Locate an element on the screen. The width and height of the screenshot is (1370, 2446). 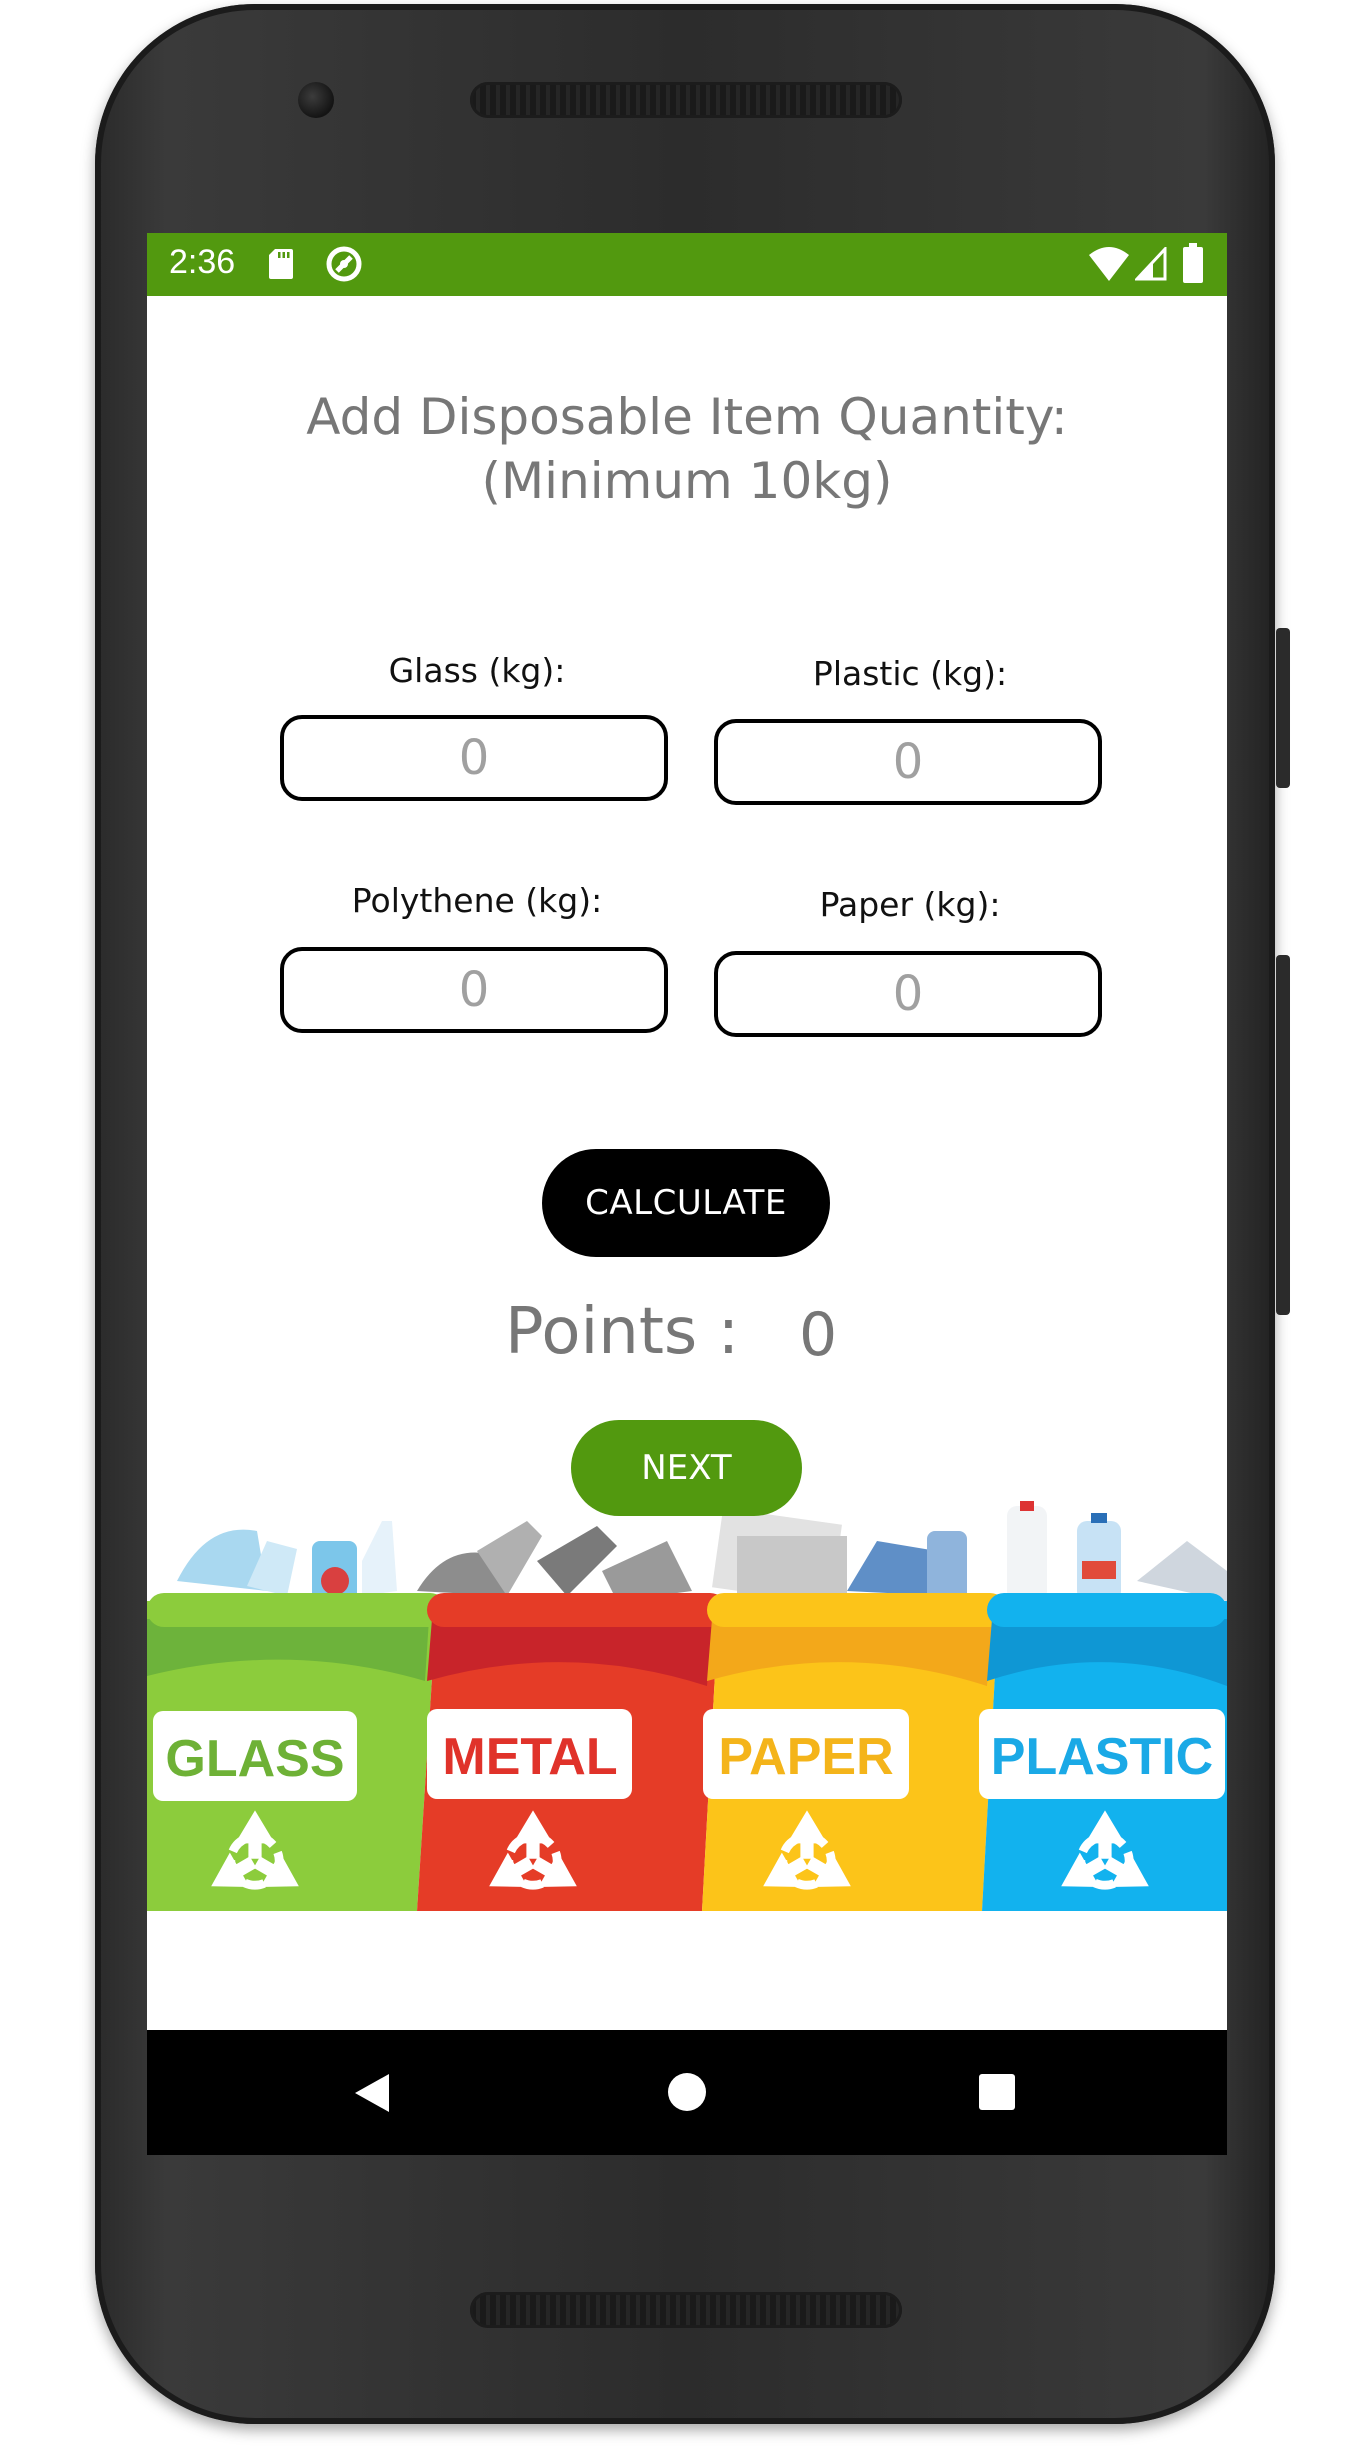
glass-label: Glass (kg): is located at coordinates (477, 670).